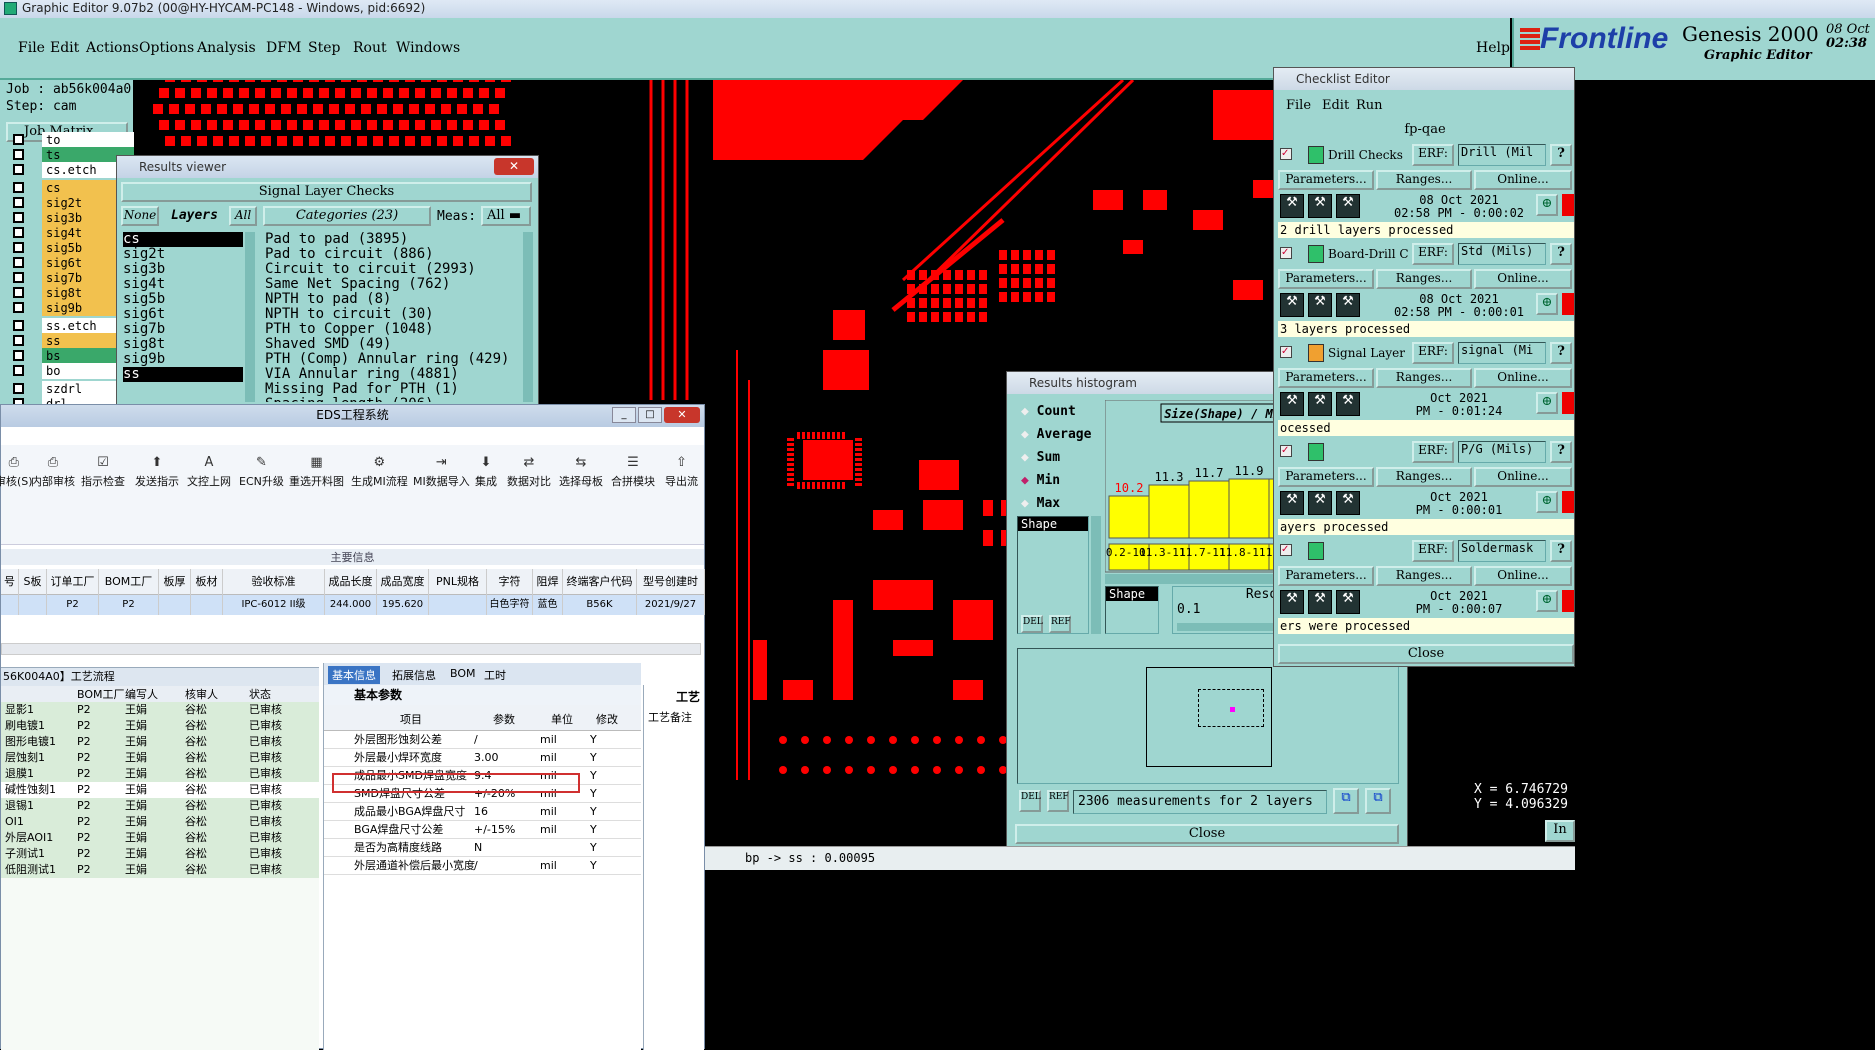 The width and height of the screenshot is (1875, 1050). What do you see at coordinates (261, 472) in the screenshot?
I see `eds-tool-button: ✎ ECN升级` at bounding box center [261, 472].